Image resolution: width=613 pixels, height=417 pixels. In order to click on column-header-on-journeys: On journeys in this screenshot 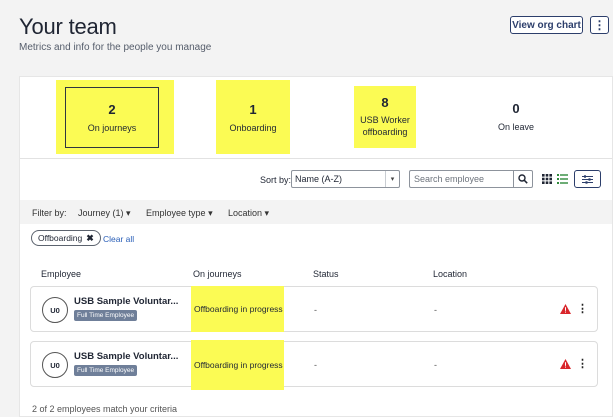, I will do `click(217, 274)`.